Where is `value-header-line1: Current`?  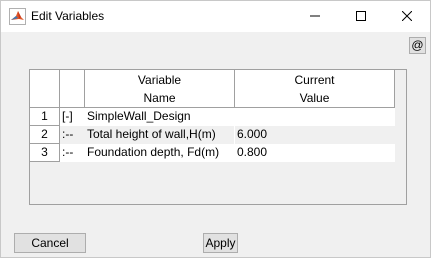 value-header-line1: Current is located at coordinates (314, 80).